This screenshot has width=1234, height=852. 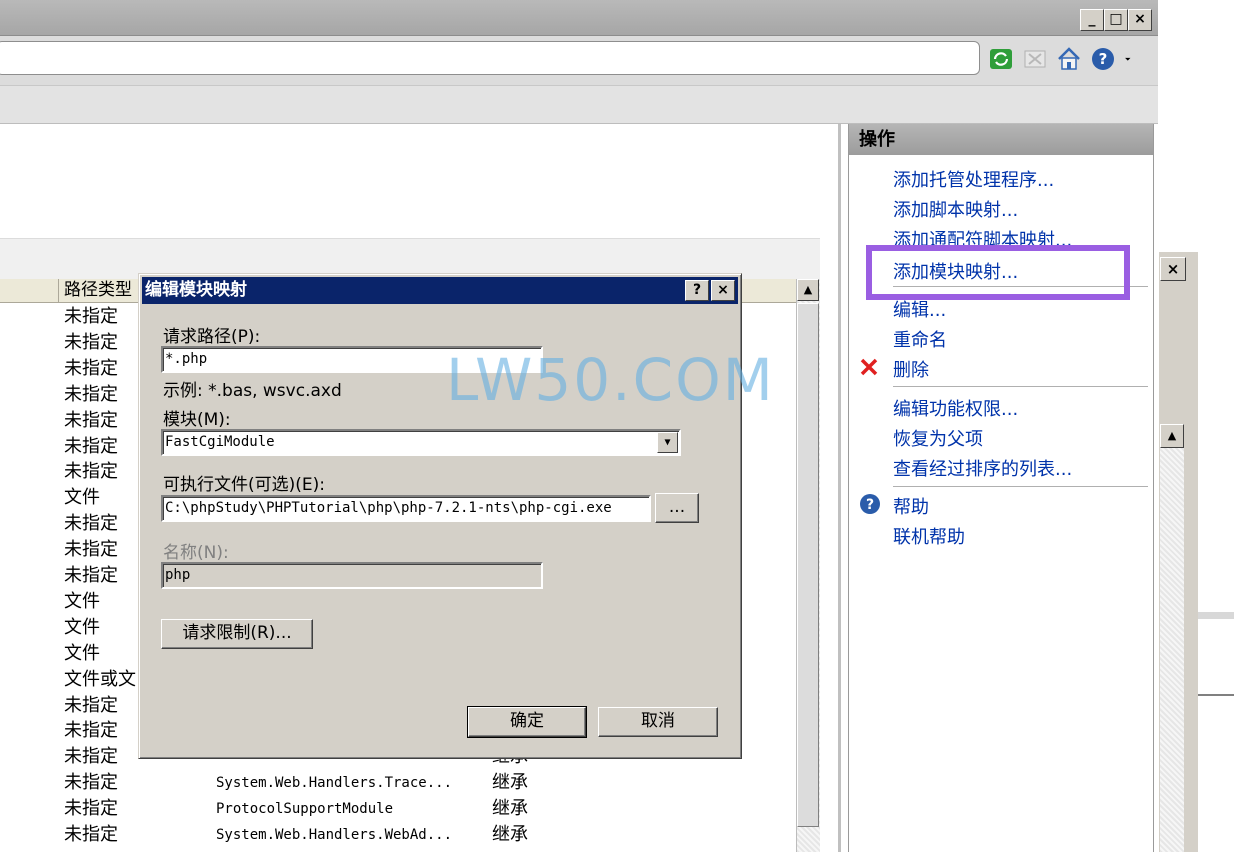 I want to click on scroll-thumb, so click(x=808, y=565).